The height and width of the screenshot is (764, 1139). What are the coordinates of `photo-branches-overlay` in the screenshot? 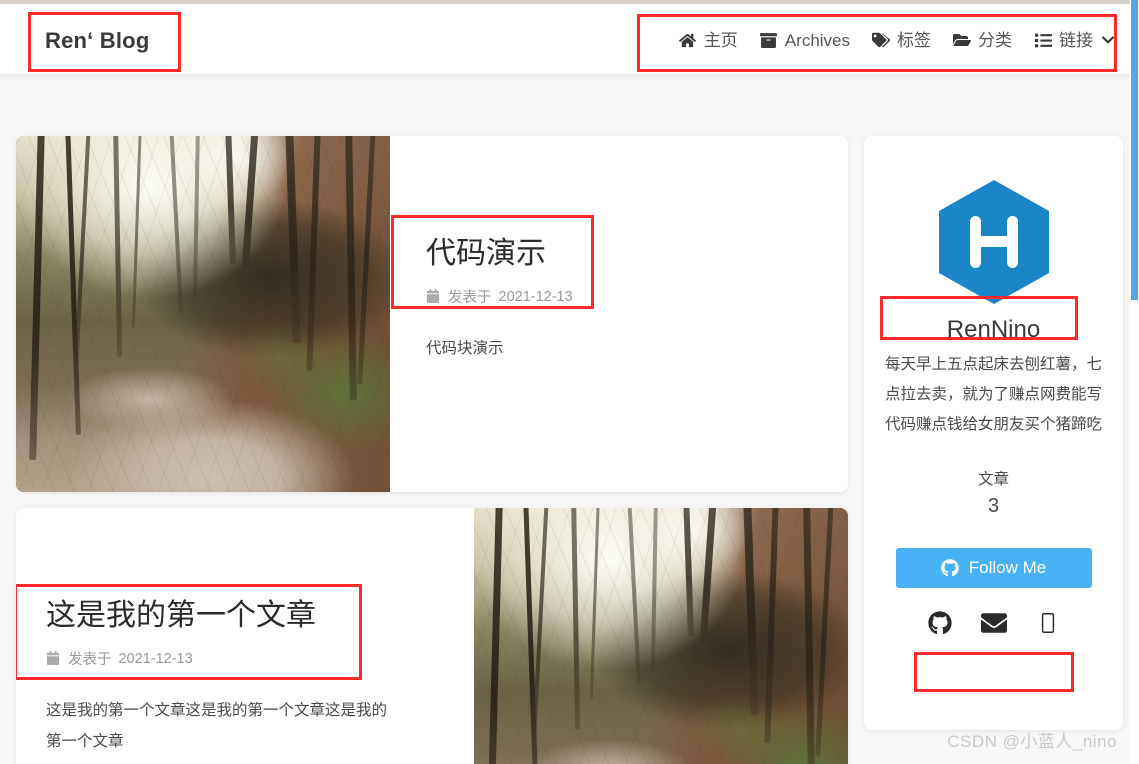 It's located at (661, 636).